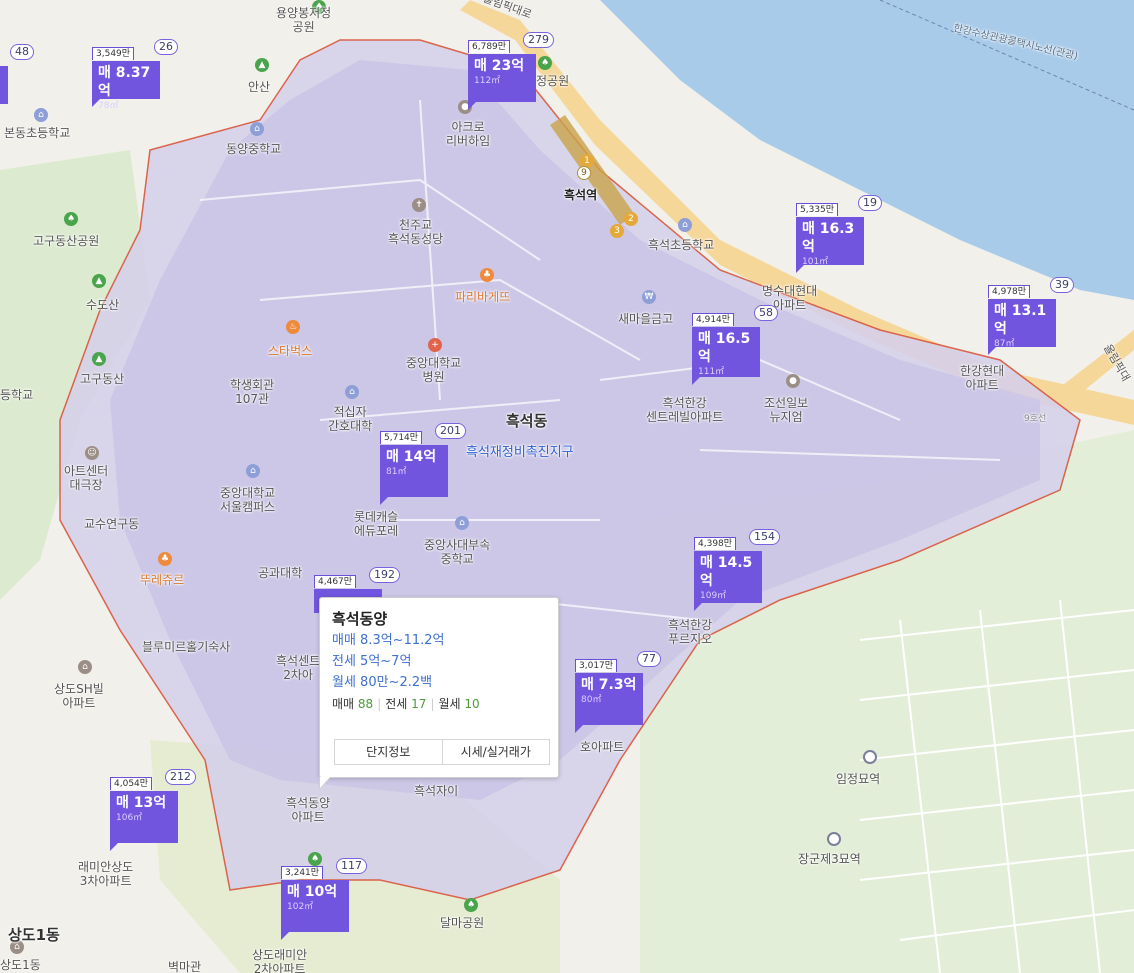  What do you see at coordinates (262, 65) in the screenshot?
I see `mountain-icon: ▲` at bounding box center [262, 65].